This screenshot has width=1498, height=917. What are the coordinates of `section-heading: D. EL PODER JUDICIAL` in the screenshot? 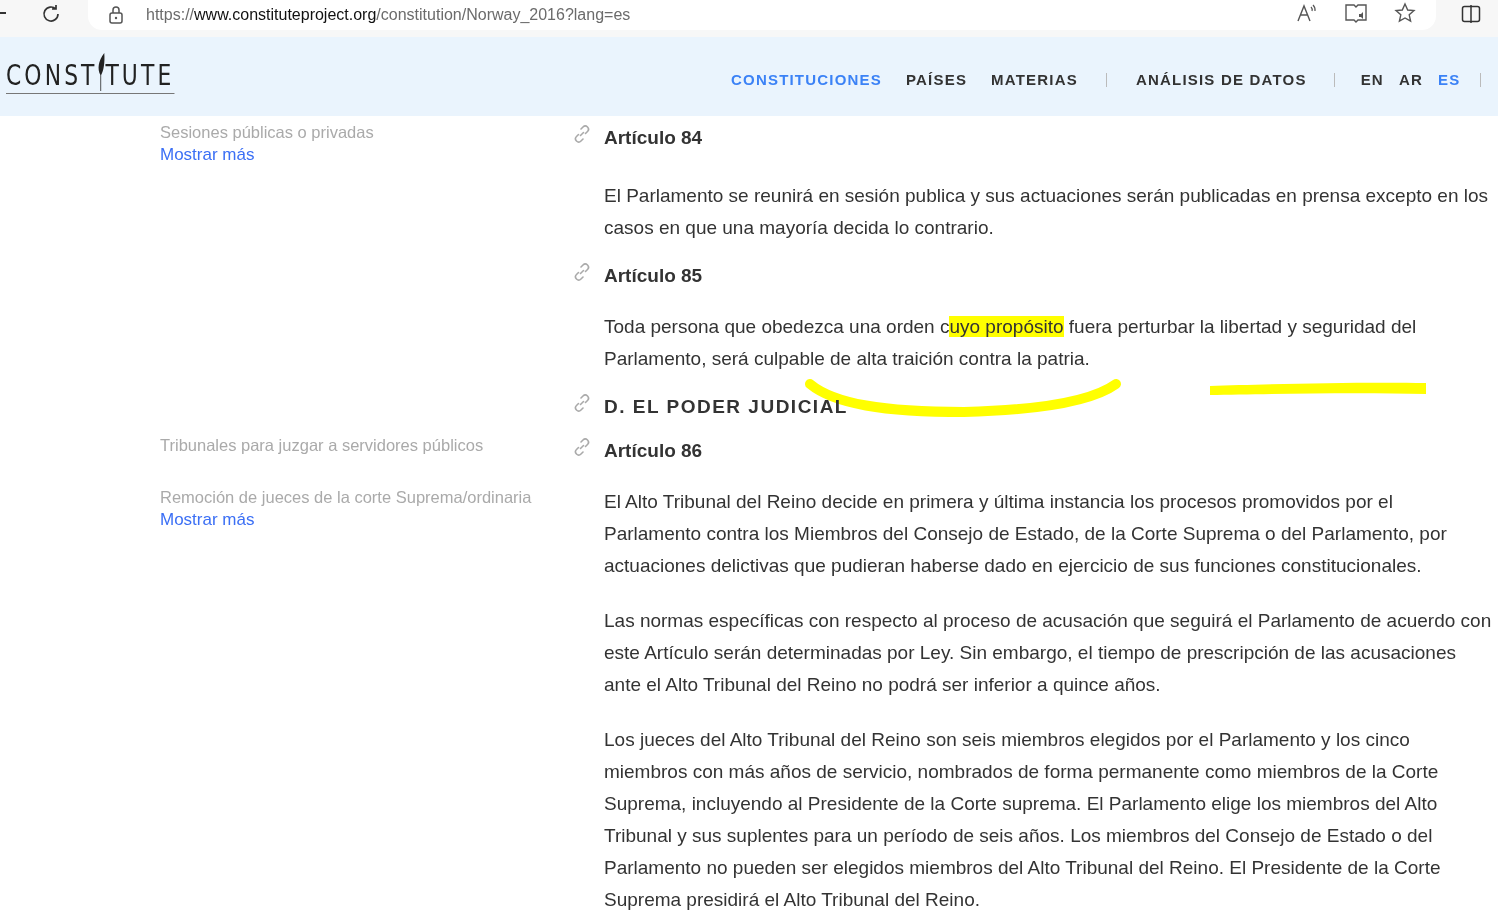 It's located at (726, 406).